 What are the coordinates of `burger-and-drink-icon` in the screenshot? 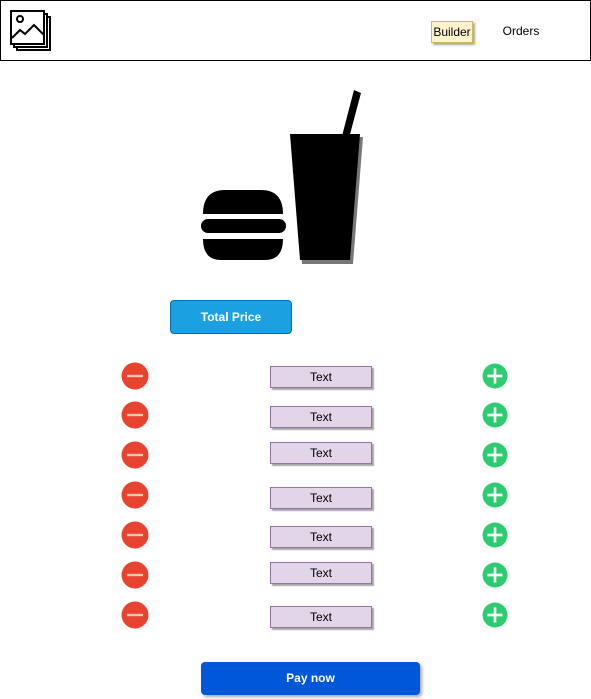 It's located at (282, 177).